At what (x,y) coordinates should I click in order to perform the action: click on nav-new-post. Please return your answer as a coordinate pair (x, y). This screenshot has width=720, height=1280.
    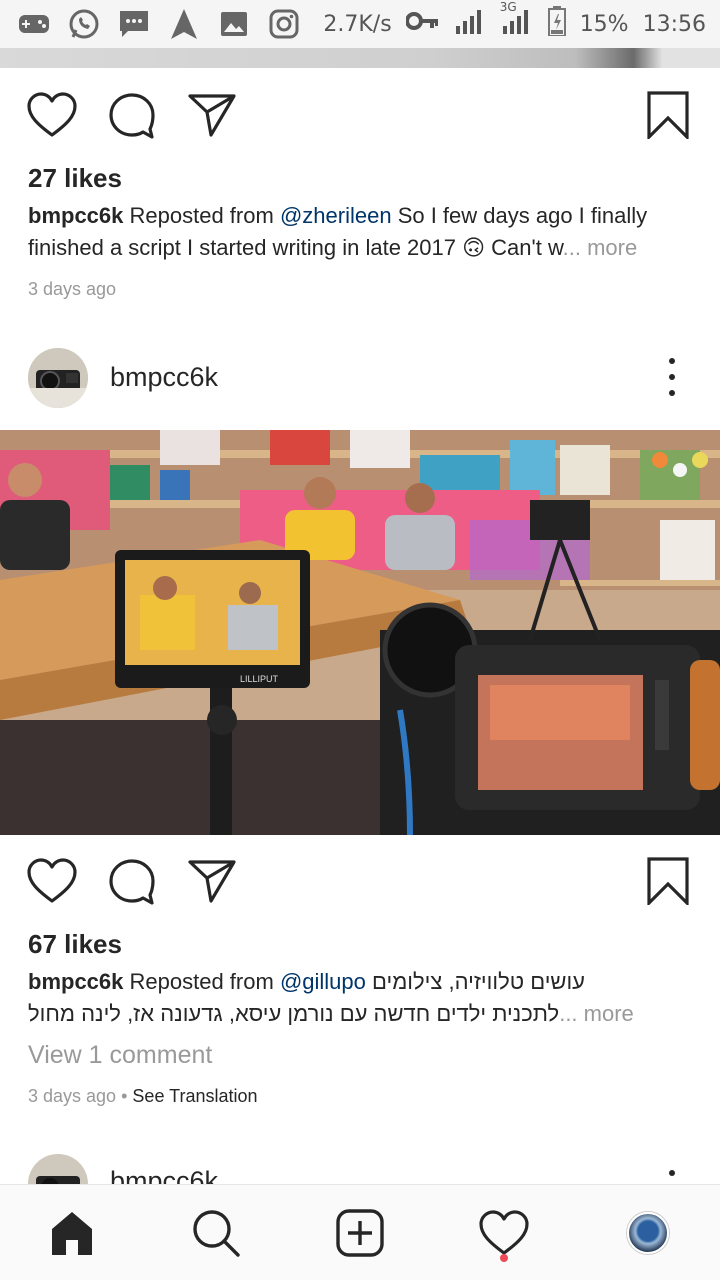
    Looking at the image, I should click on (360, 1233).